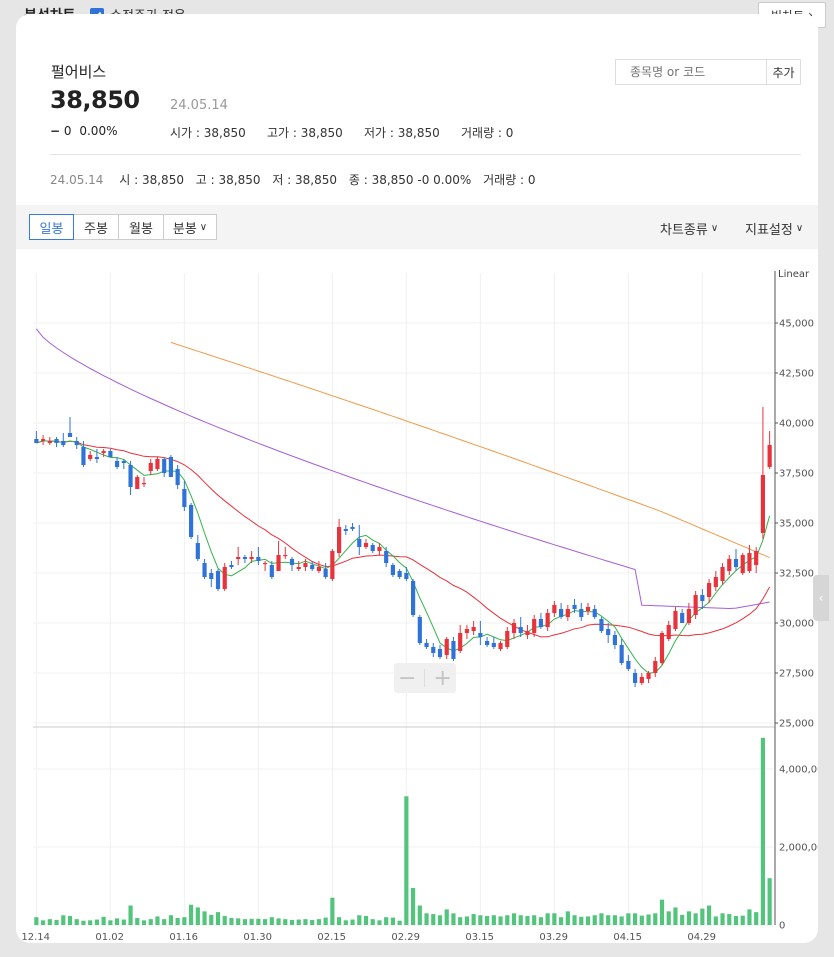 The width and height of the screenshot is (834, 957). Describe the element at coordinates (774, 228) in the screenshot. I see `indicator-settings-menu: 지표설정 ∨` at that location.